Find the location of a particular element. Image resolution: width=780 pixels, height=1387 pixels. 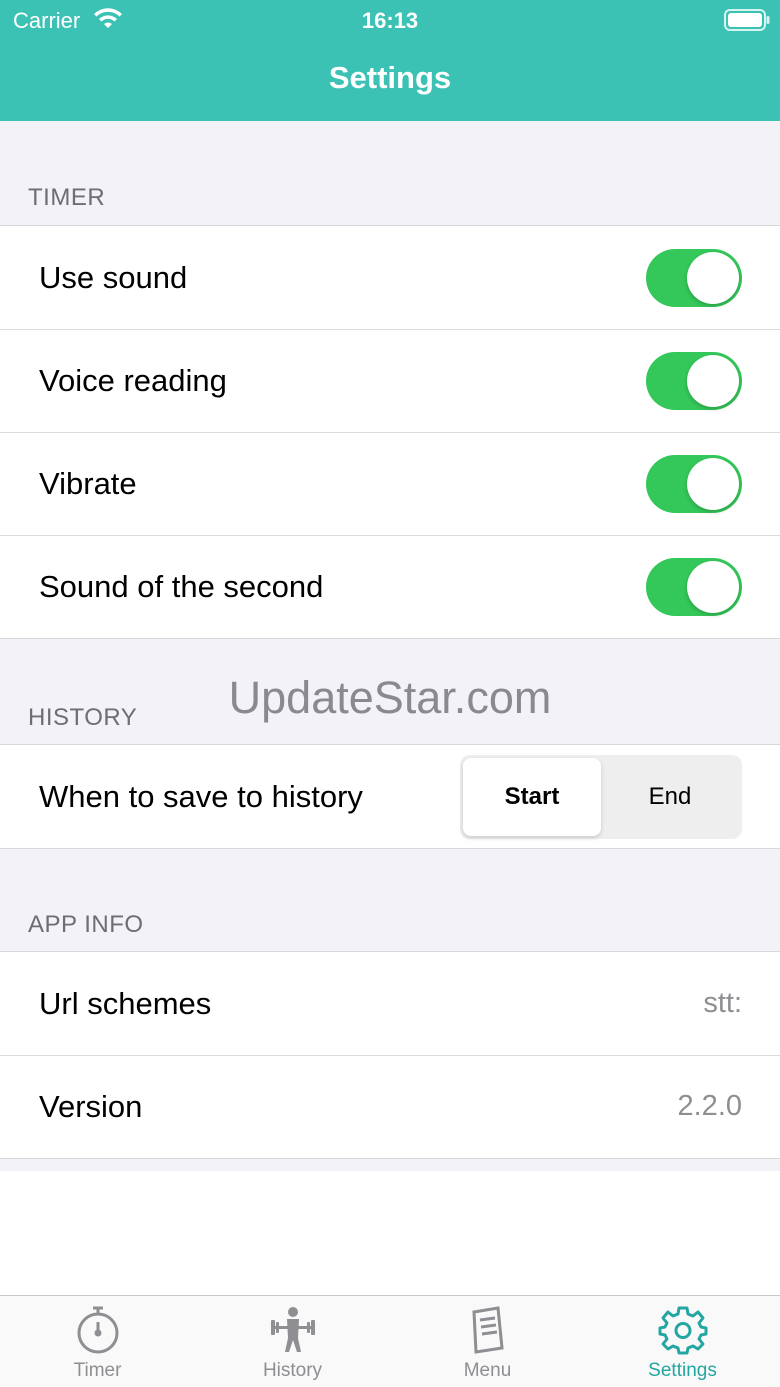

info-row-url-schemes: Url schemes stt: is located at coordinates (390, 1003).